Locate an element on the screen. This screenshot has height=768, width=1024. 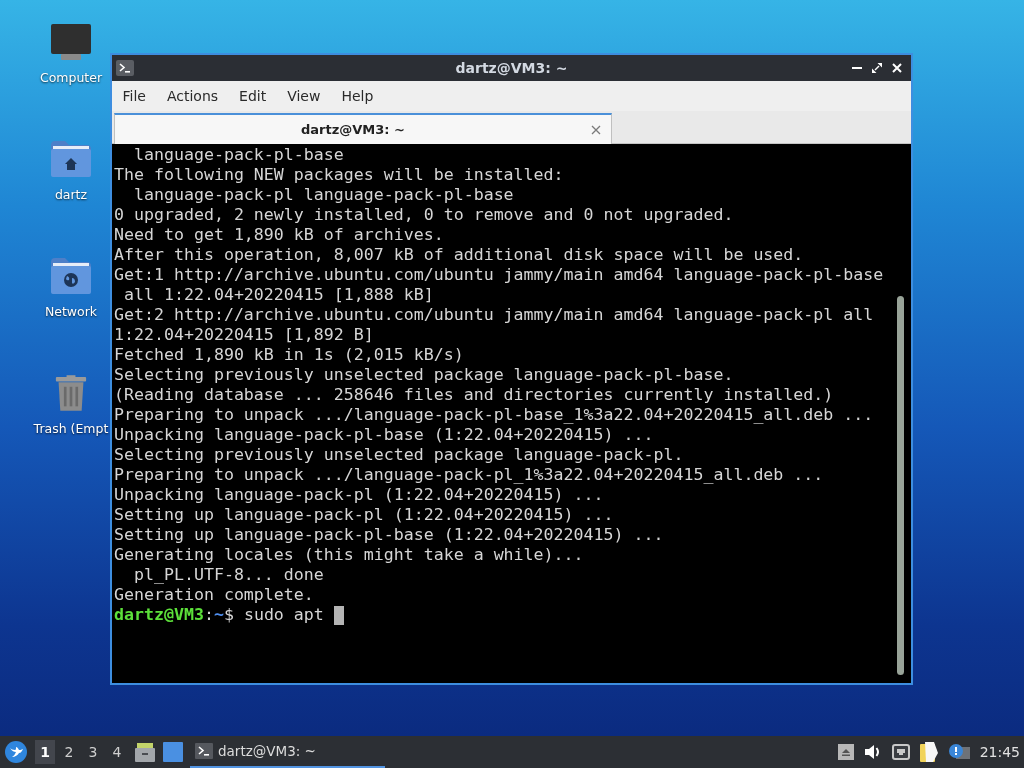
home-folder-icon is located at coordinates (71, 159).